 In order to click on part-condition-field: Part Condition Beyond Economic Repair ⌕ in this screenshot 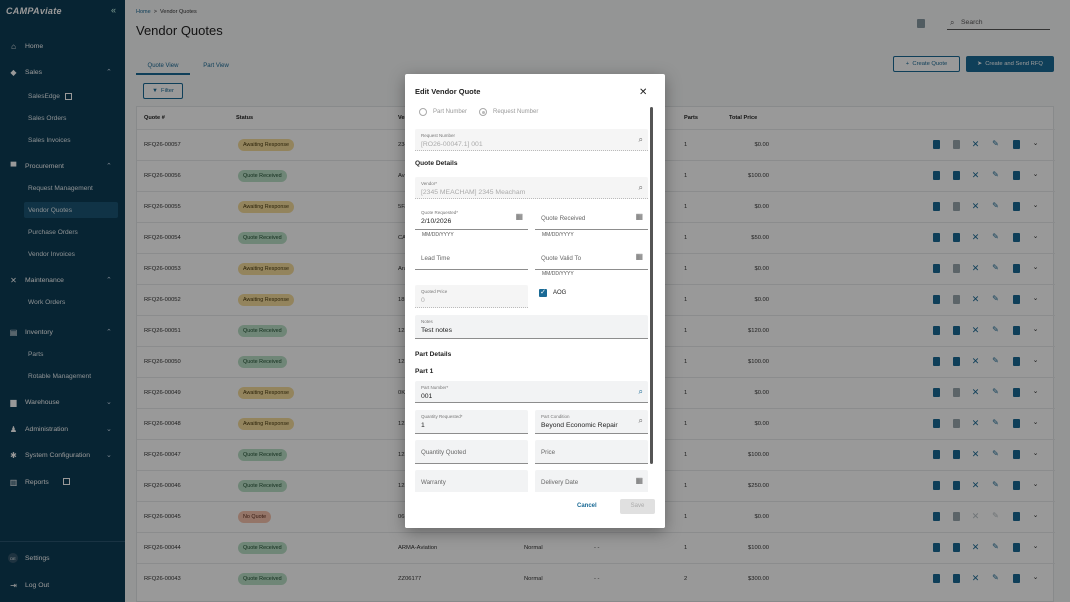, I will do `click(591, 422)`.